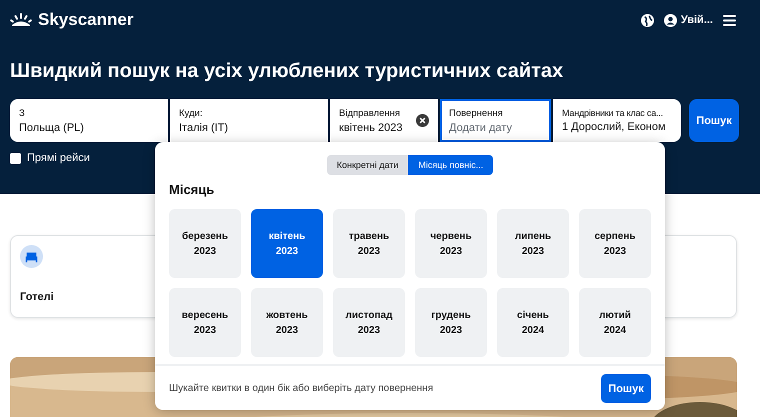 The width and height of the screenshot is (760, 417). I want to click on bed-icon, so click(31, 256).